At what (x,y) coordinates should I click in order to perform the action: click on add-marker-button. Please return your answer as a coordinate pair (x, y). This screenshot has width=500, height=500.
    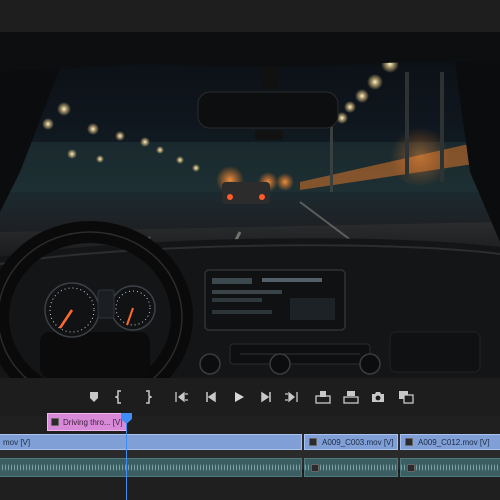
    Looking at the image, I should click on (94, 397).